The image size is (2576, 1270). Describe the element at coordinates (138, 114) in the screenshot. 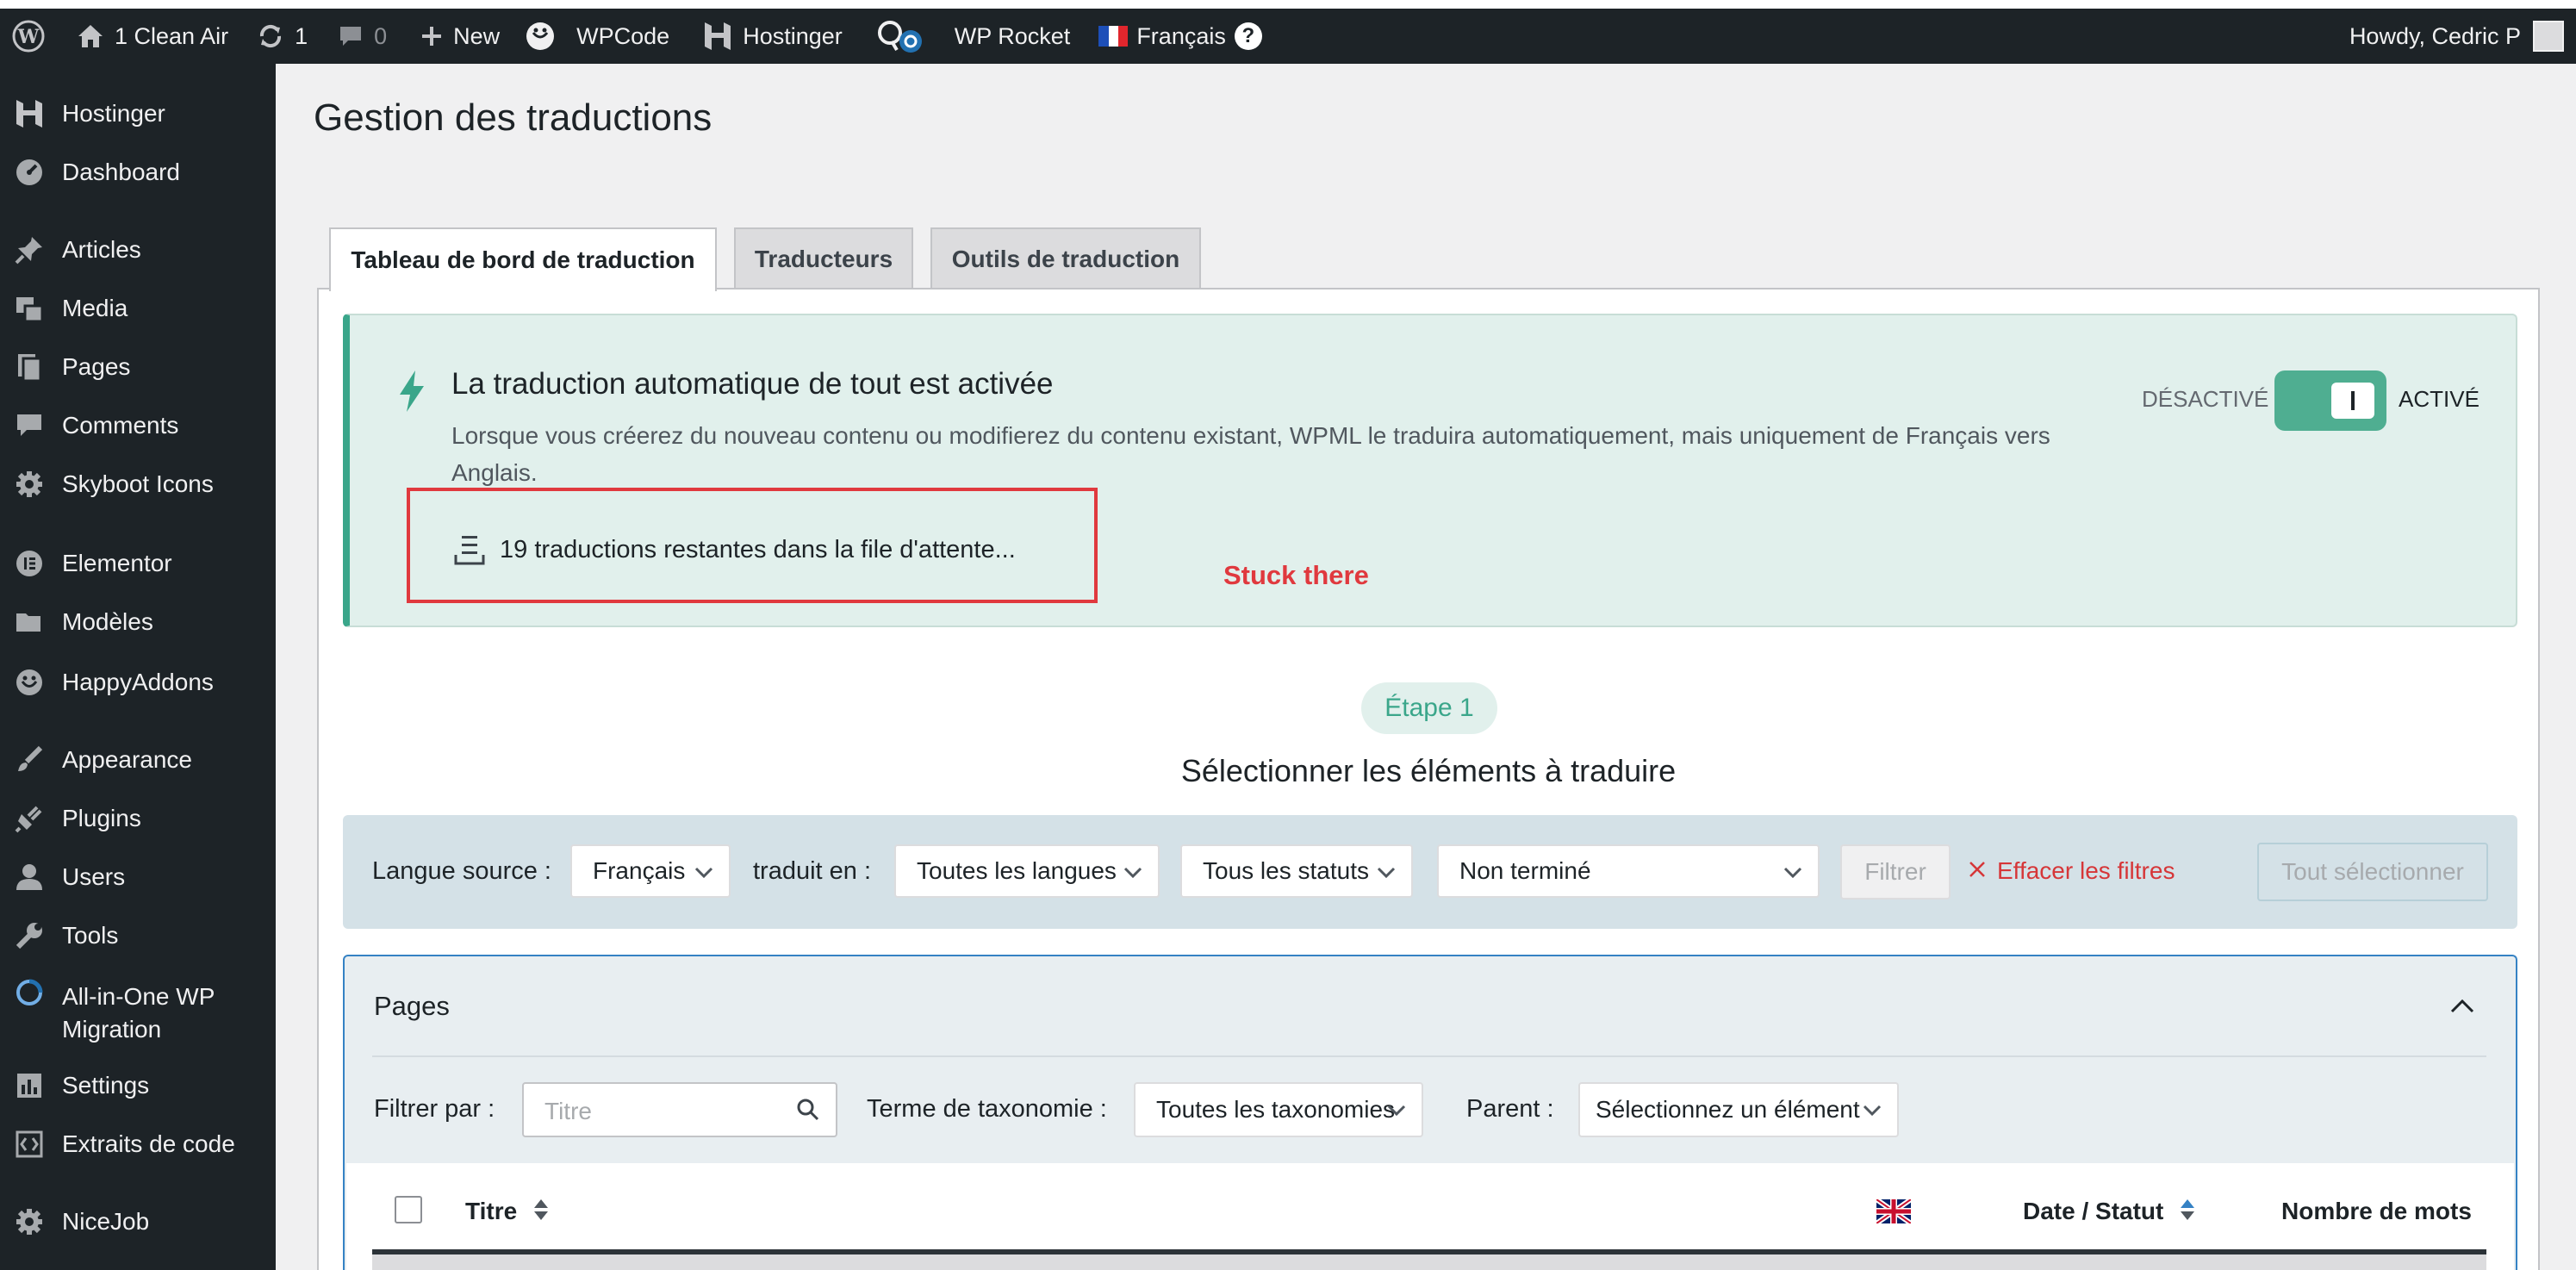

I see `sidebar-item-hostinger: Hostinger` at that location.